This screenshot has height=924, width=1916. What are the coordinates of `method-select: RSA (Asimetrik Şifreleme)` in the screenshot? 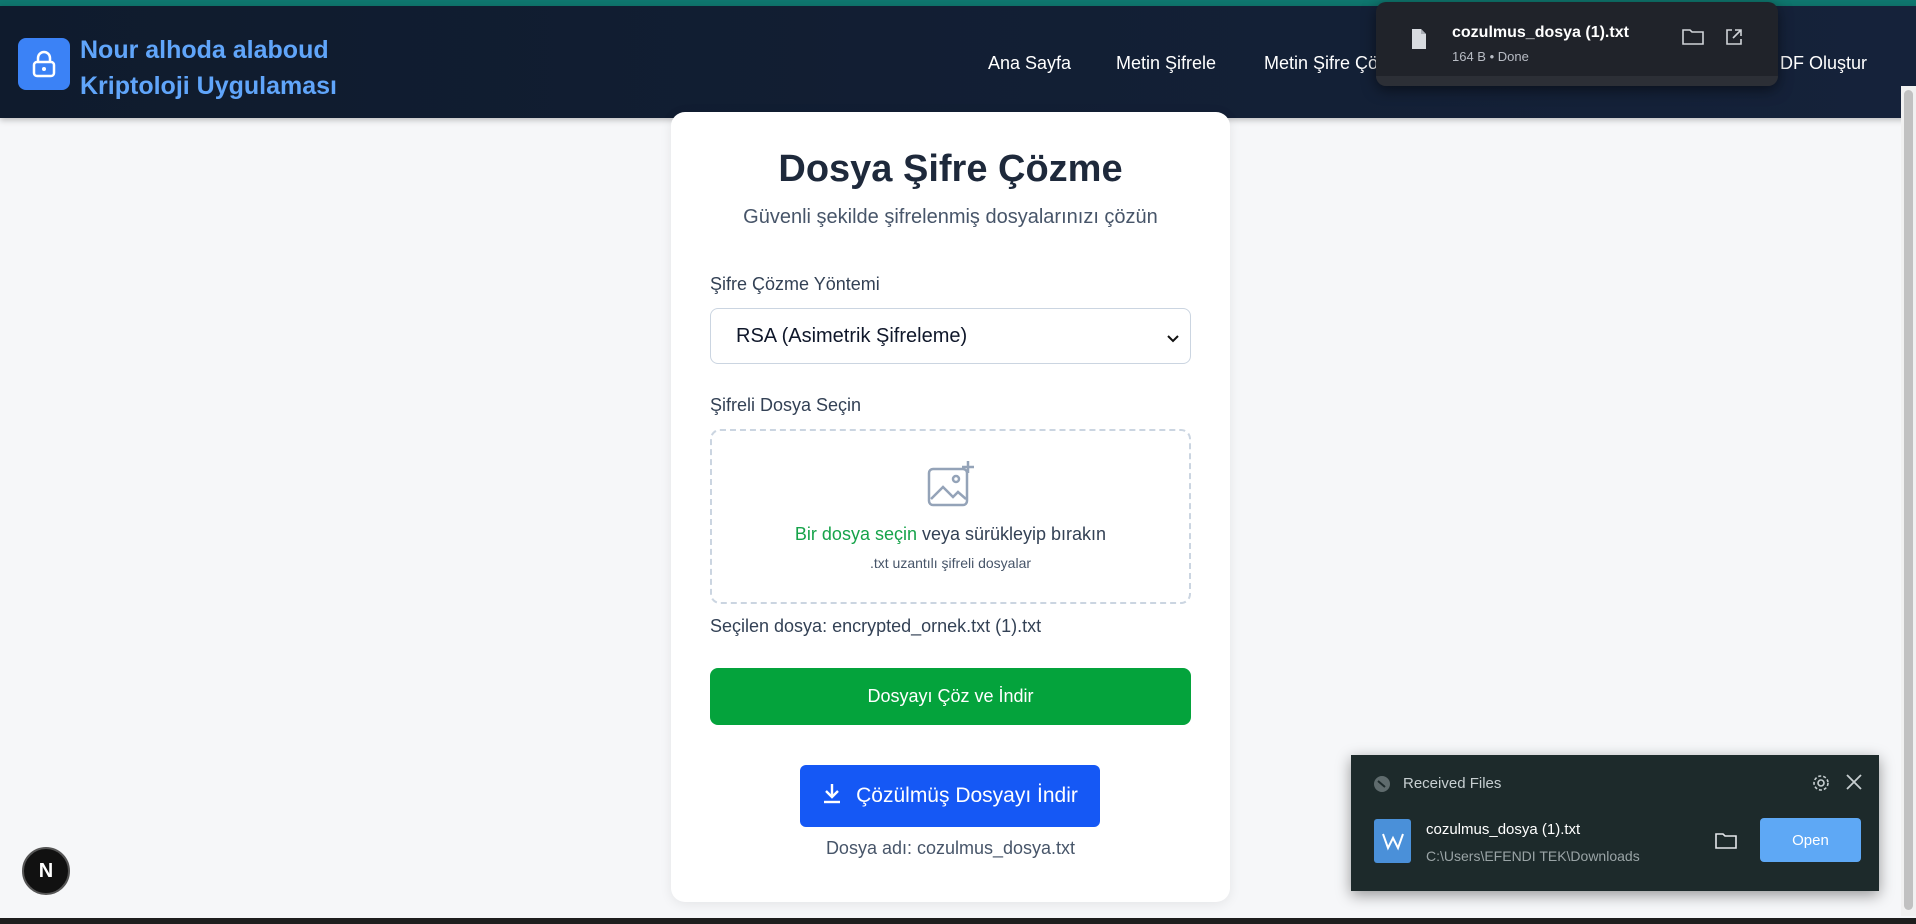 It's located at (950, 336).